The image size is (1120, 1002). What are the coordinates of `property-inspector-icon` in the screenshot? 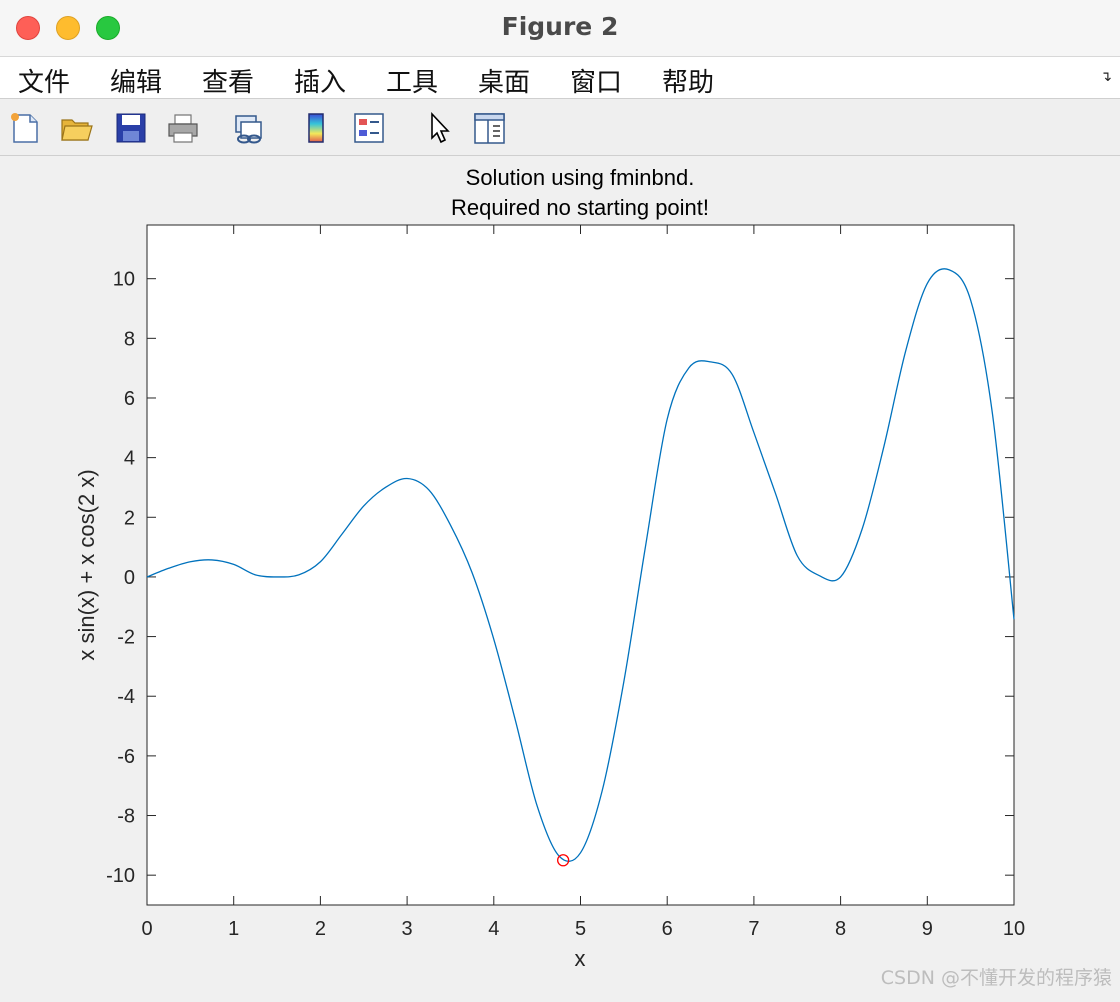 It's located at (489, 128).